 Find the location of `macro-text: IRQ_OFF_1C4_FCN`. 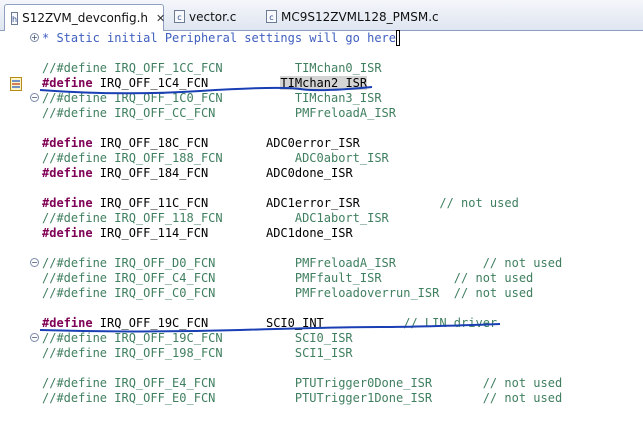

macro-text: IRQ_OFF_1C4_FCN is located at coordinates (186, 83).